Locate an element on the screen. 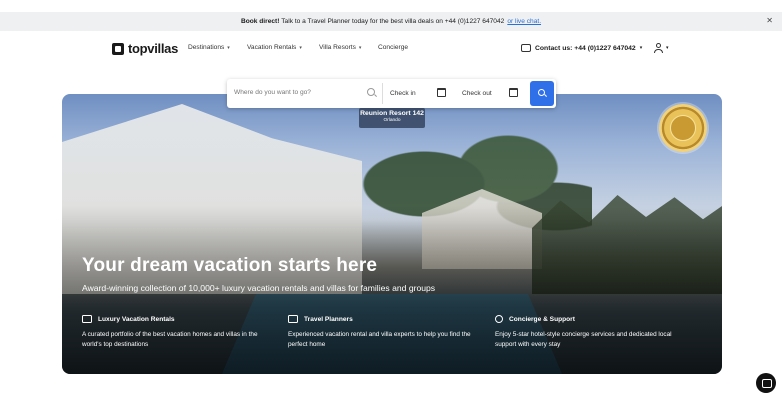 This screenshot has width=782, height=410. account-menu: ▾ is located at coordinates (661, 48).